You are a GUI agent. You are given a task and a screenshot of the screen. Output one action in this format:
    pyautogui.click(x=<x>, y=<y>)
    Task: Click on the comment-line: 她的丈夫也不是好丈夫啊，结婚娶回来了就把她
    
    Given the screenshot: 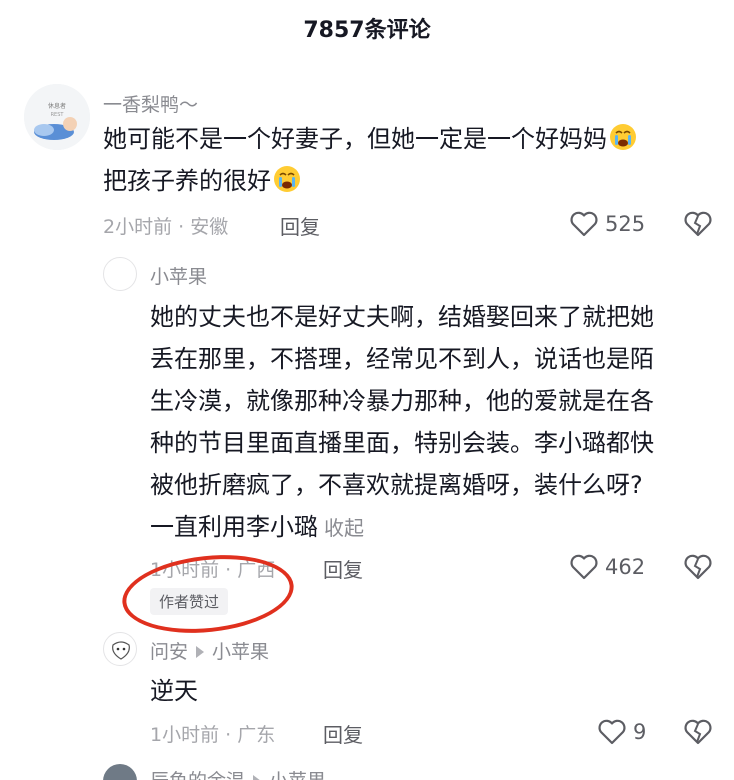 What is the action you would take?
    pyautogui.click(x=402, y=317)
    